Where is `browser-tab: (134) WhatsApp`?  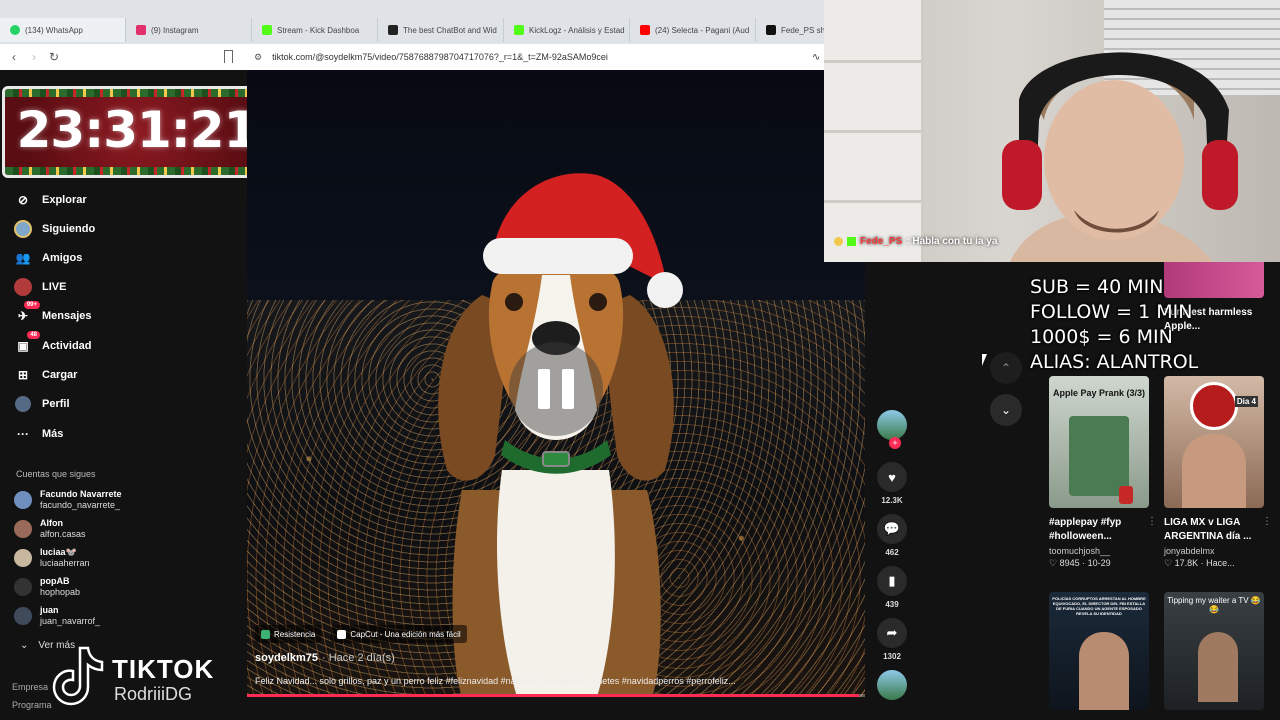
browser-tab: (134) WhatsApp is located at coordinates (63, 30).